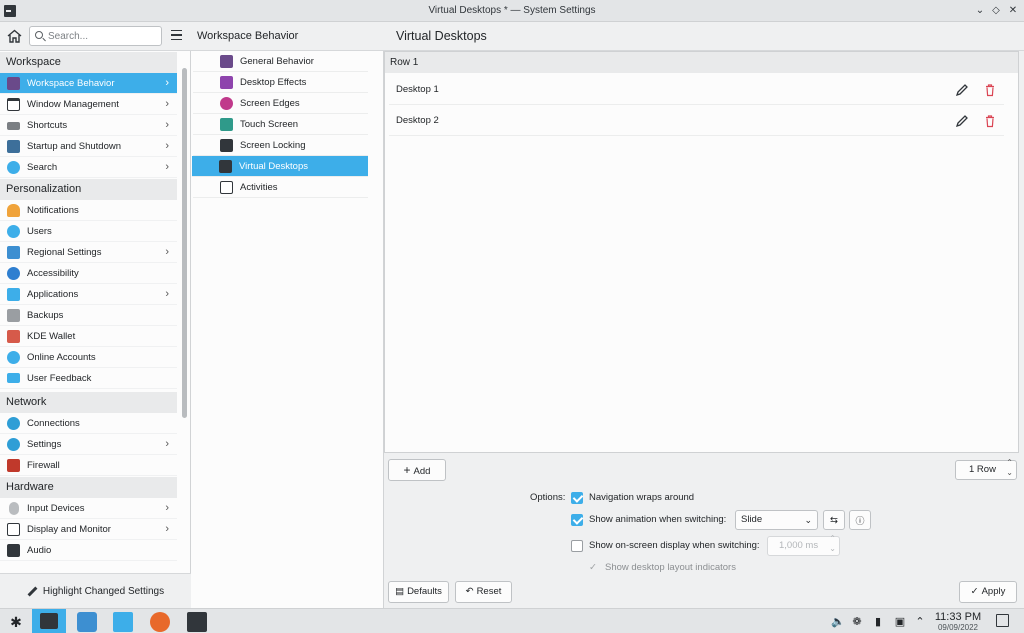  Describe the element at coordinates (88, 104) in the screenshot. I see `sidebar-item-window-management: Window Management ›` at that location.